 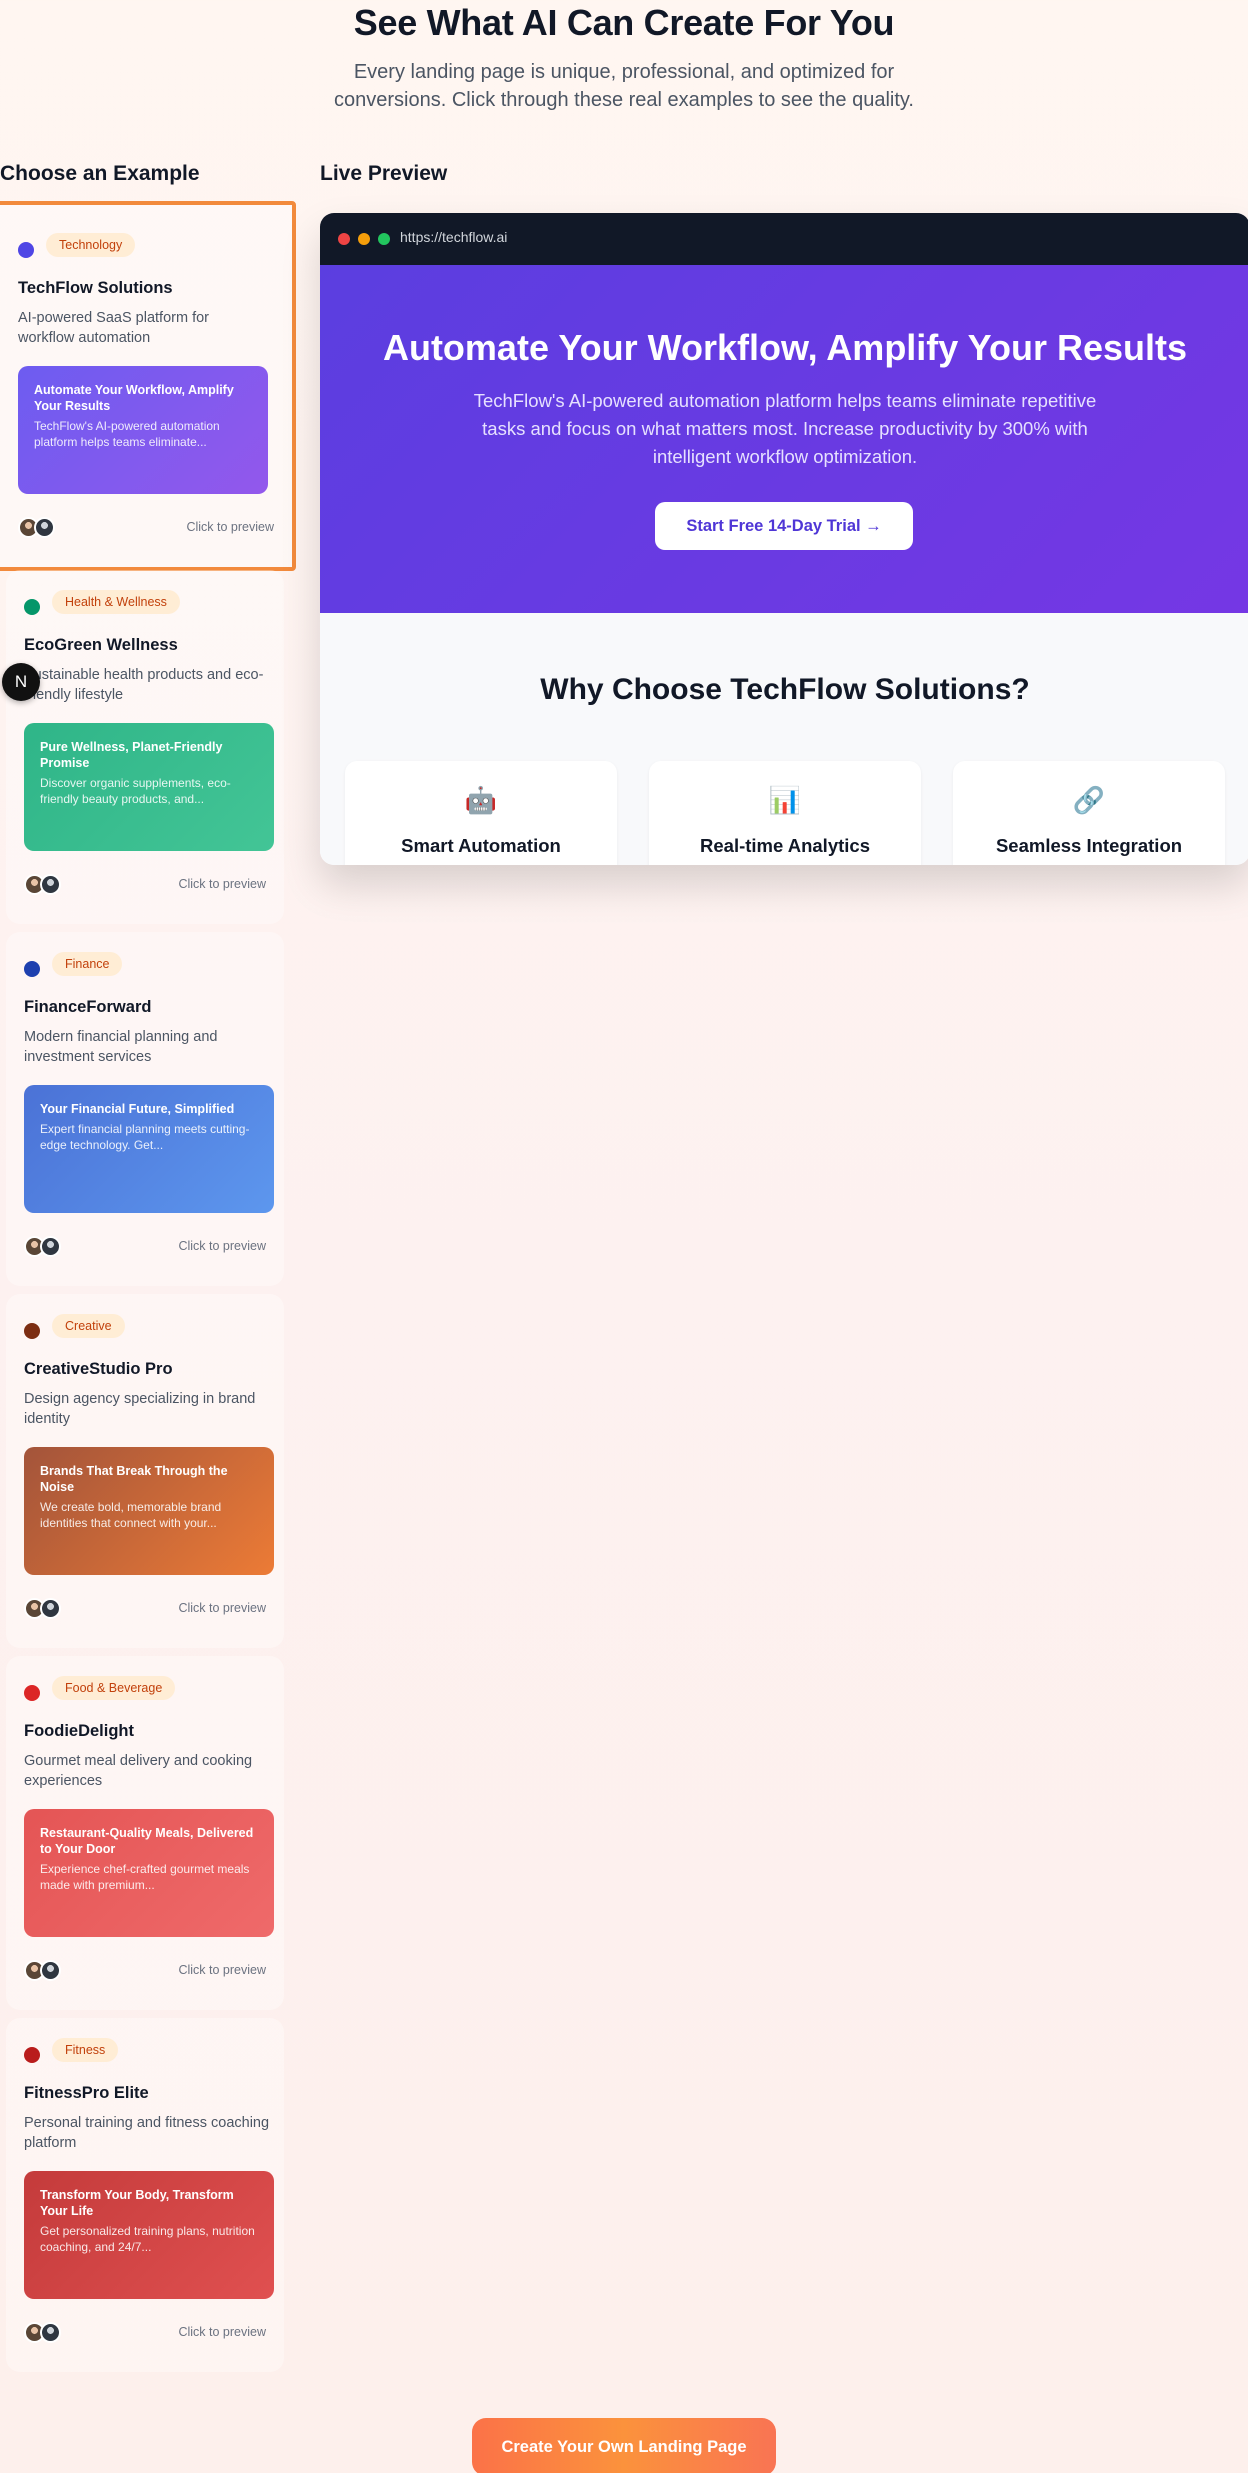 I want to click on robot-icon: 🤖, so click(x=481, y=800).